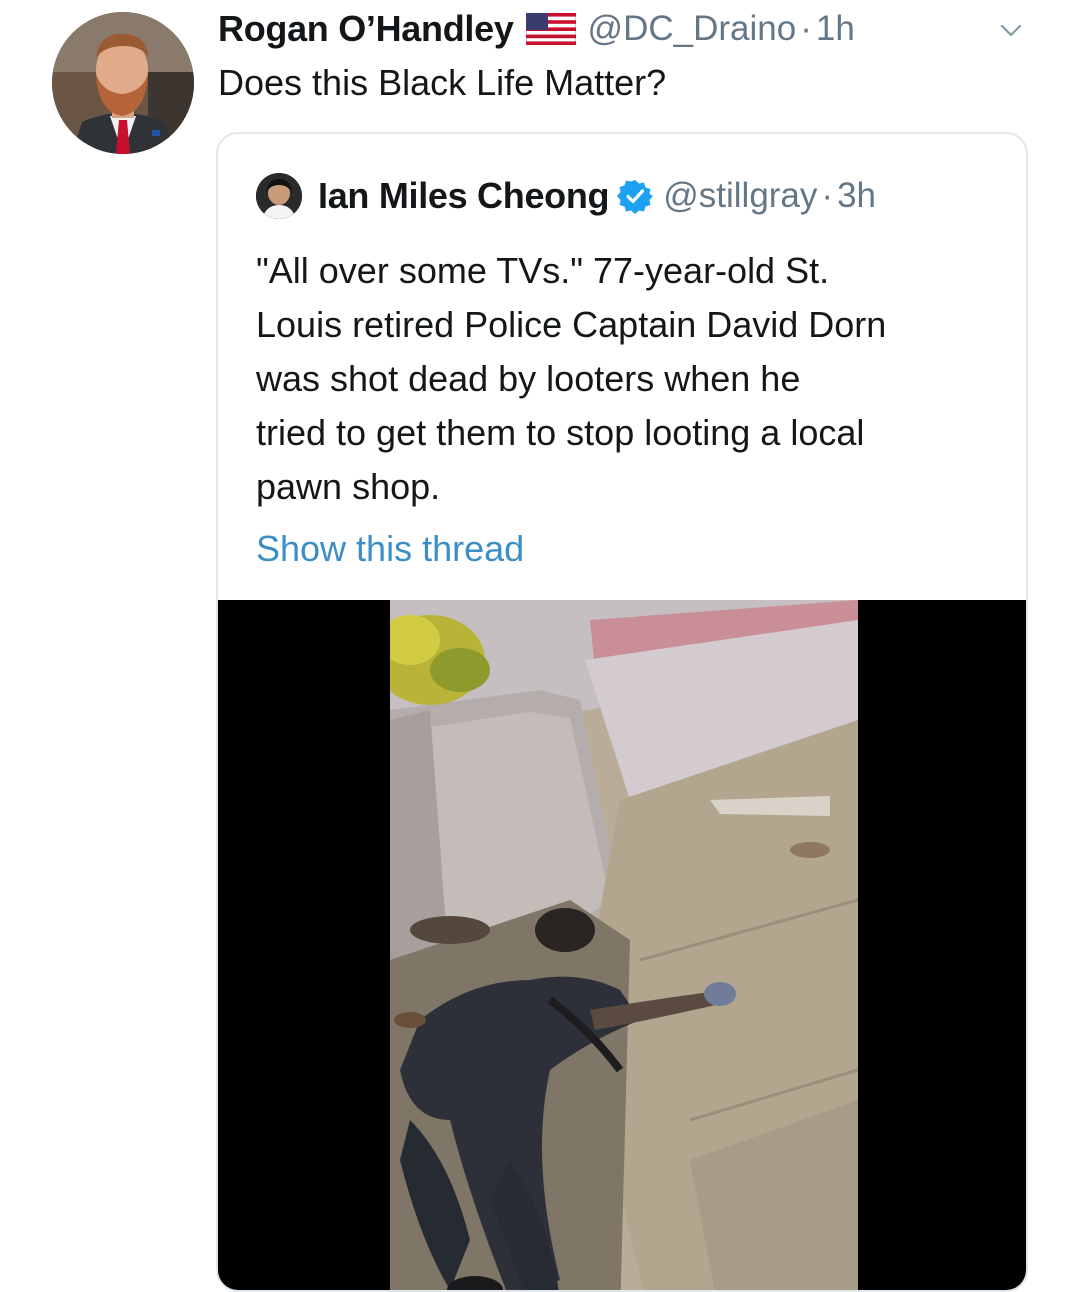 The width and height of the screenshot is (1078, 1292). I want to click on tweet-header: Rogan O’Handley @DC_Draino · 1h, so click(536, 29).